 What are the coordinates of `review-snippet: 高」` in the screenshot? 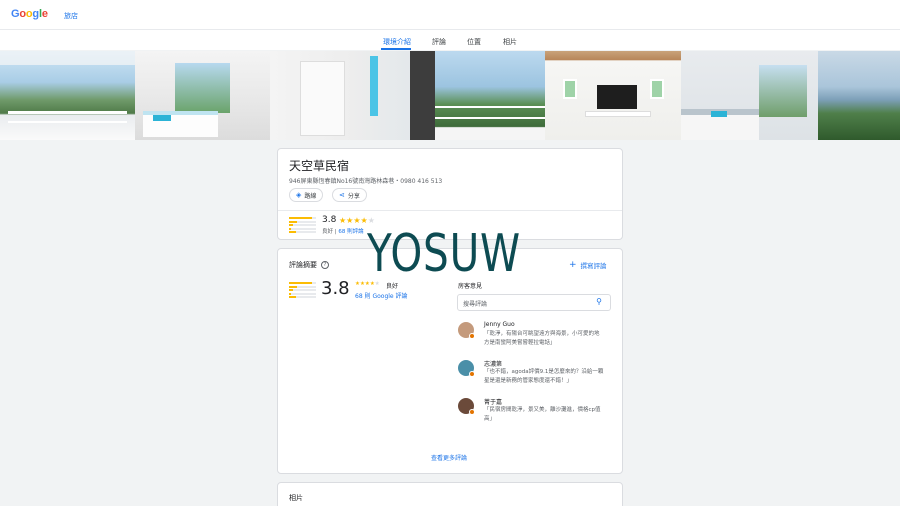 It's located at (490, 419).